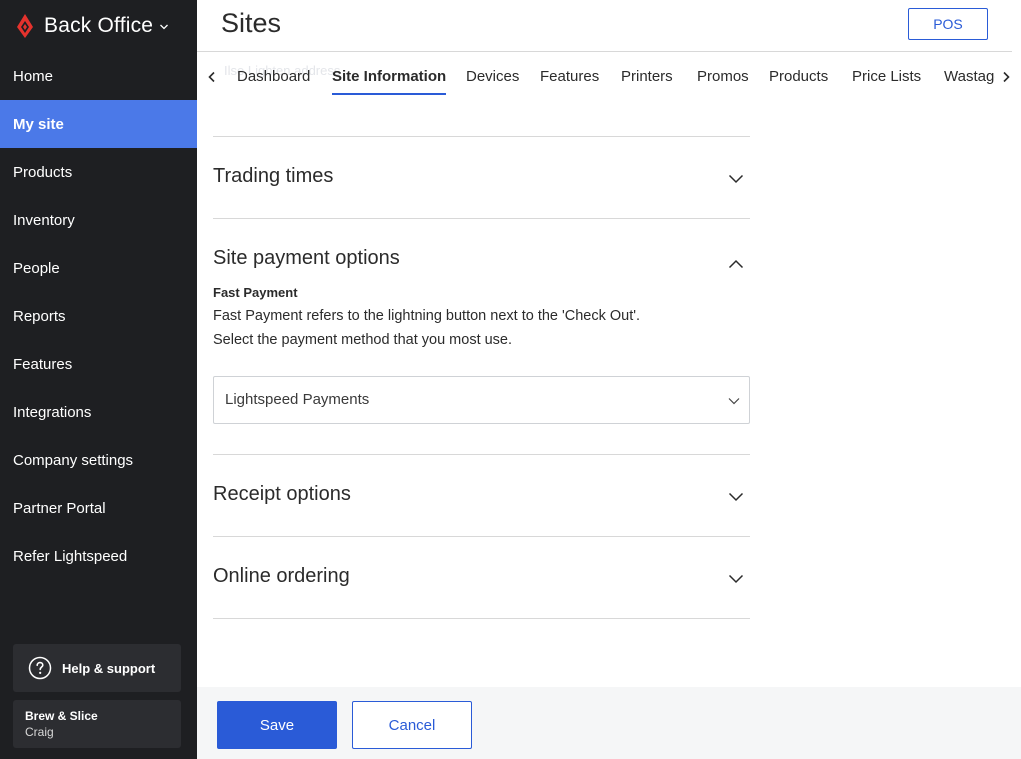 The image size is (1021, 759). Describe the element at coordinates (70, 556) in the screenshot. I see `sidebar-item-label: Refer Lightspeed` at that location.